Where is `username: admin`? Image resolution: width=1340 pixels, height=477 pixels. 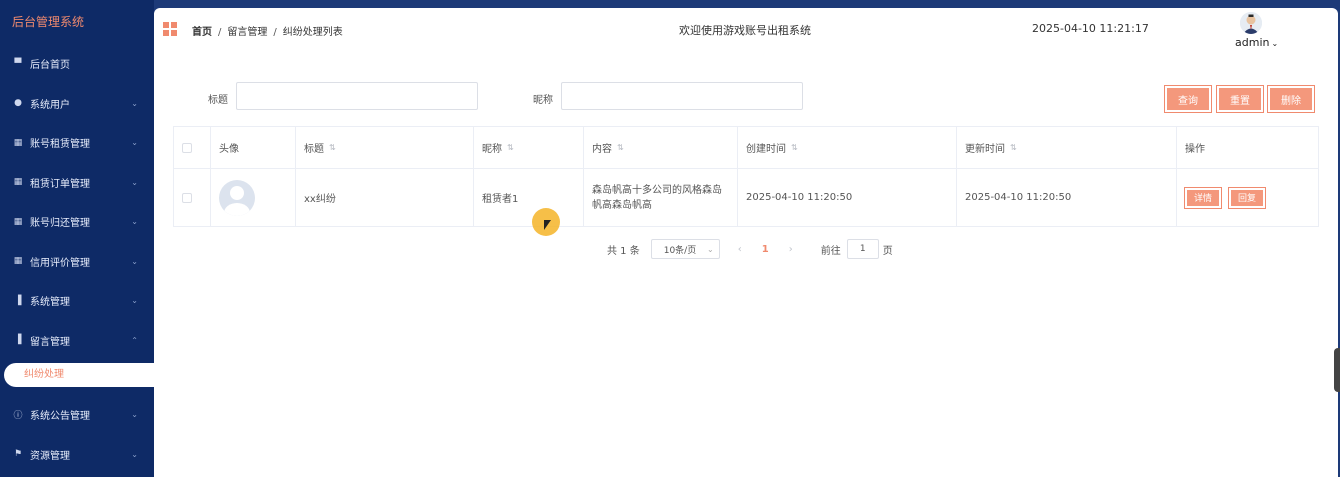
username: admin is located at coordinates (1252, 42).